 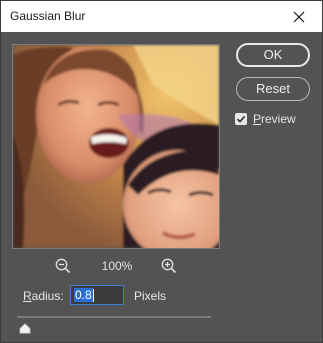 What do you see at coordinates (47, 296) in the screenshot?
I see `radius-label-rest: adius:` at bounding box center [47, 296].